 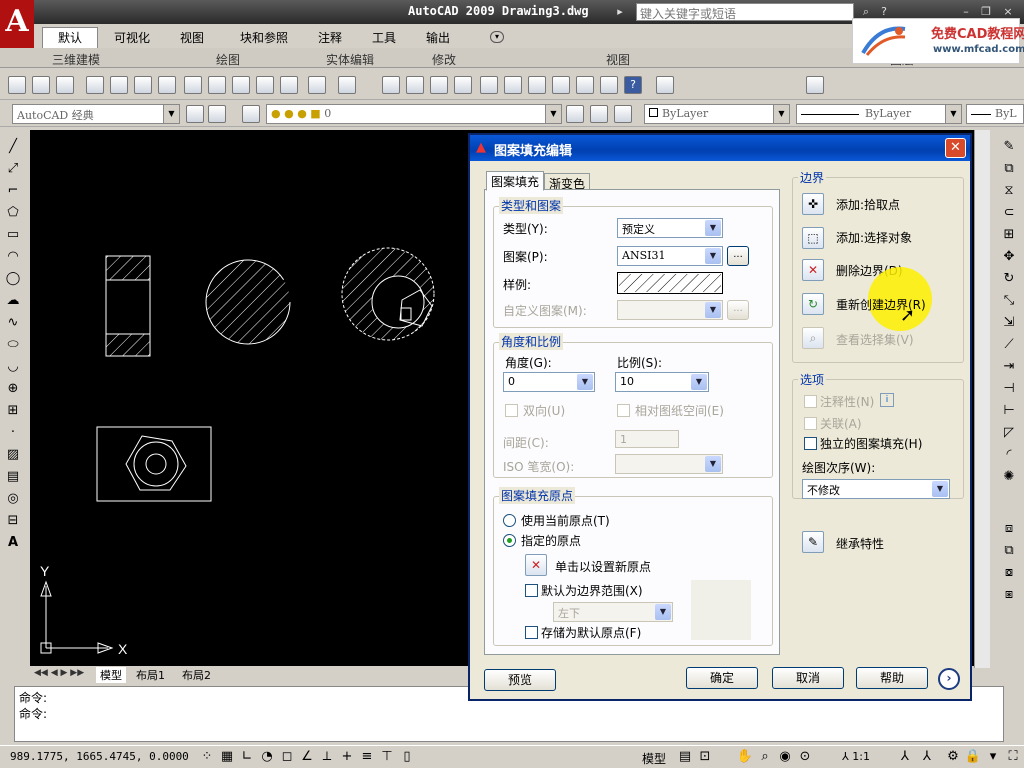 What do you see at coordinates (13, 521) in the screenshot?
I see `table-icon: ⊟` at bounding box center [13, 521].